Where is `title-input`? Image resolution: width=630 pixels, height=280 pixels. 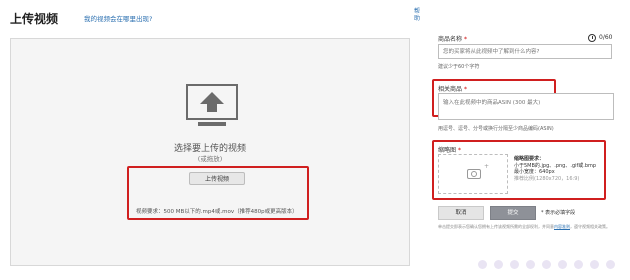 title-input is located at coordinates (525, 51).